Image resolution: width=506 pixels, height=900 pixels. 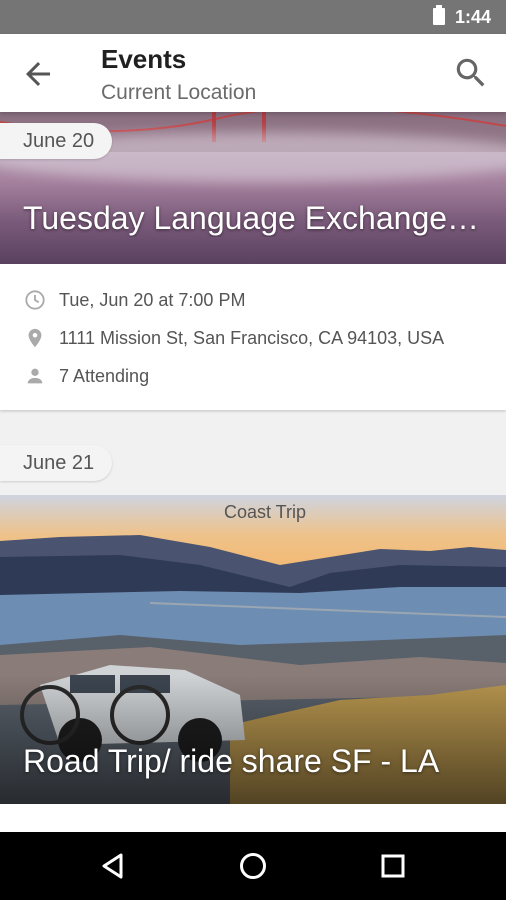 I want to click on battery-full-icon, so click(x=439, y=15).